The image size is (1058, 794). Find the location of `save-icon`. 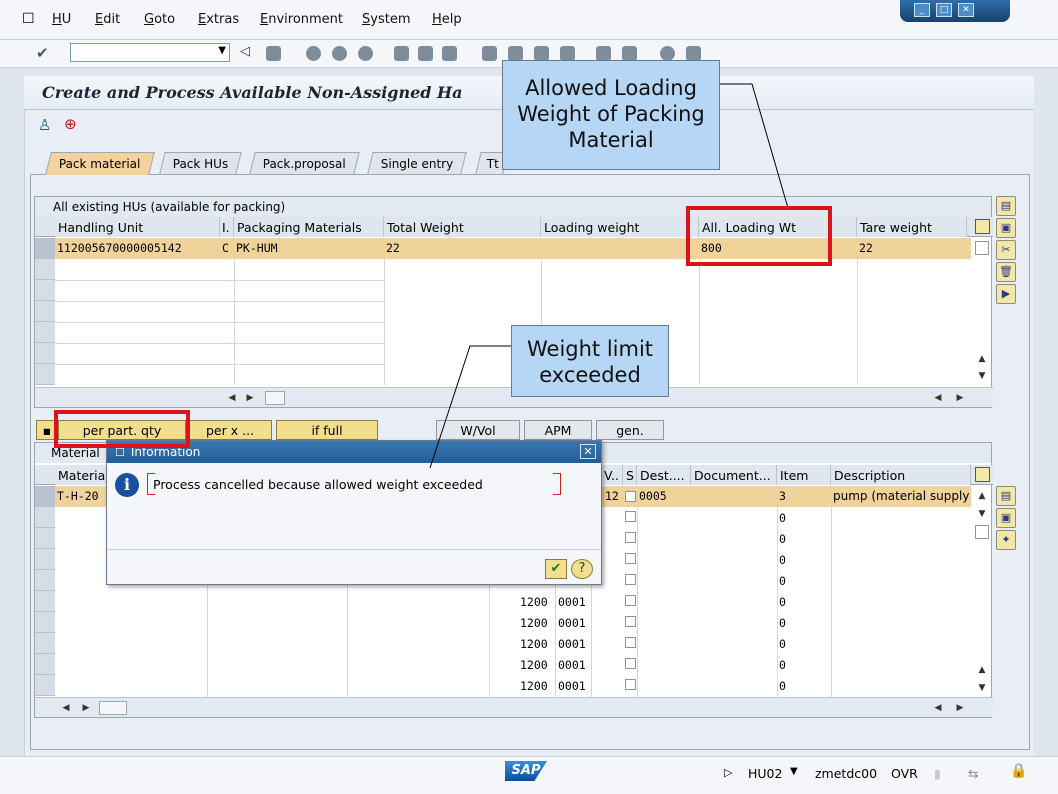

save-icon is located at coordinates (273, 53).